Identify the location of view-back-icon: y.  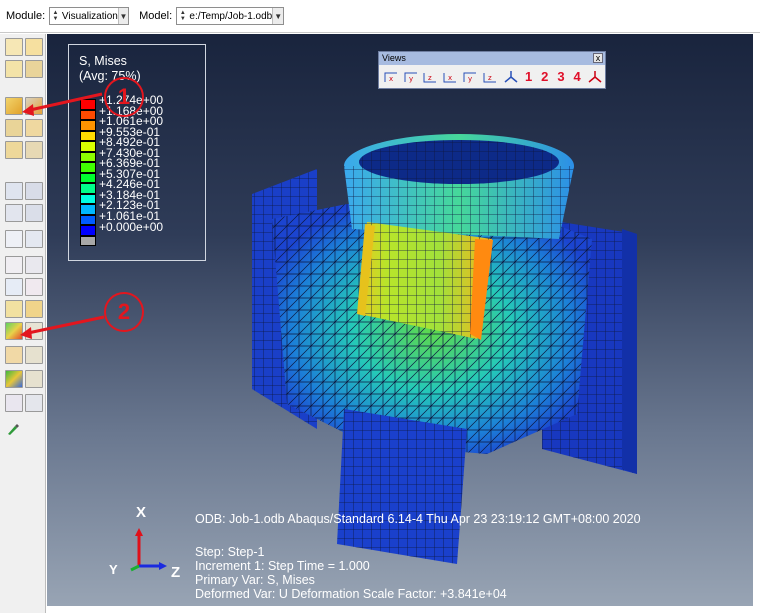
(412, 77).